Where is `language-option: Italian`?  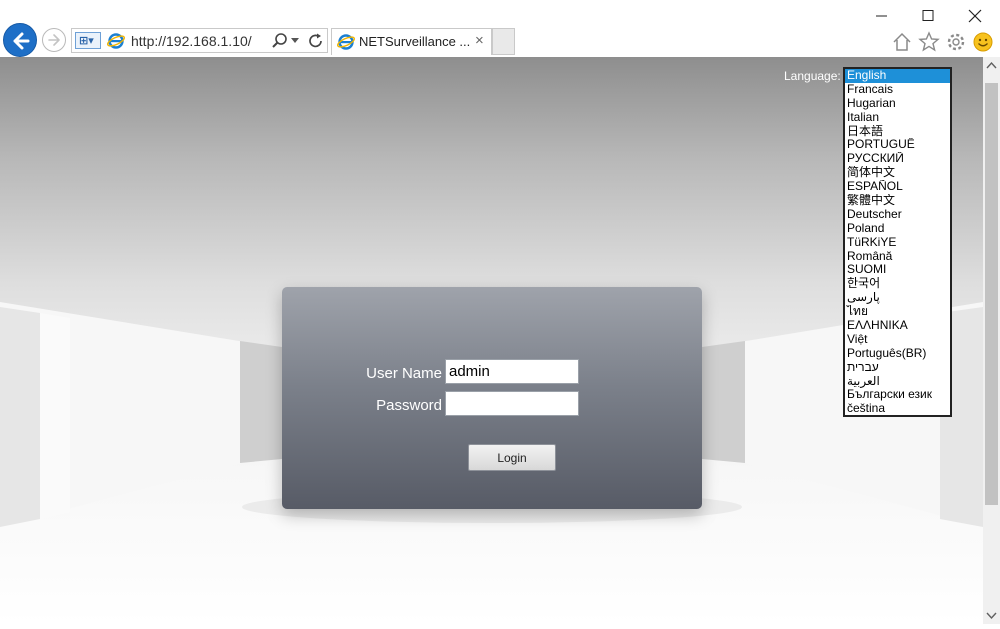 language-option: Italian is located at coordinates (897, 118).